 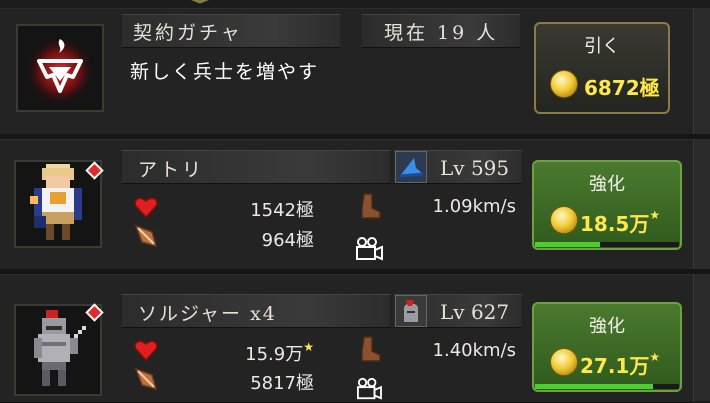 What do you see at coordinates (474, 350) in the screenshot?
I see `speed-value: 1.40km/s` at bounding box center [474, 350].